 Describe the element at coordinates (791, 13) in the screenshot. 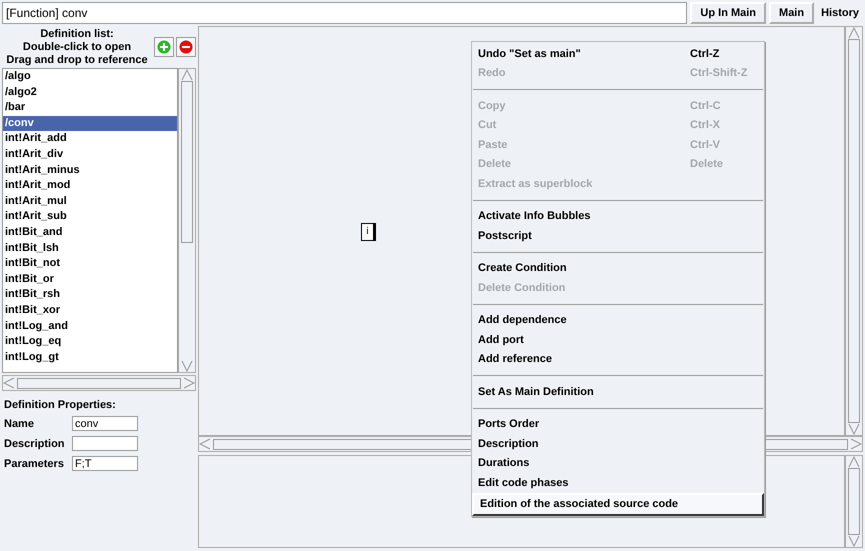

I see `toolbar-button: Main` at that location.